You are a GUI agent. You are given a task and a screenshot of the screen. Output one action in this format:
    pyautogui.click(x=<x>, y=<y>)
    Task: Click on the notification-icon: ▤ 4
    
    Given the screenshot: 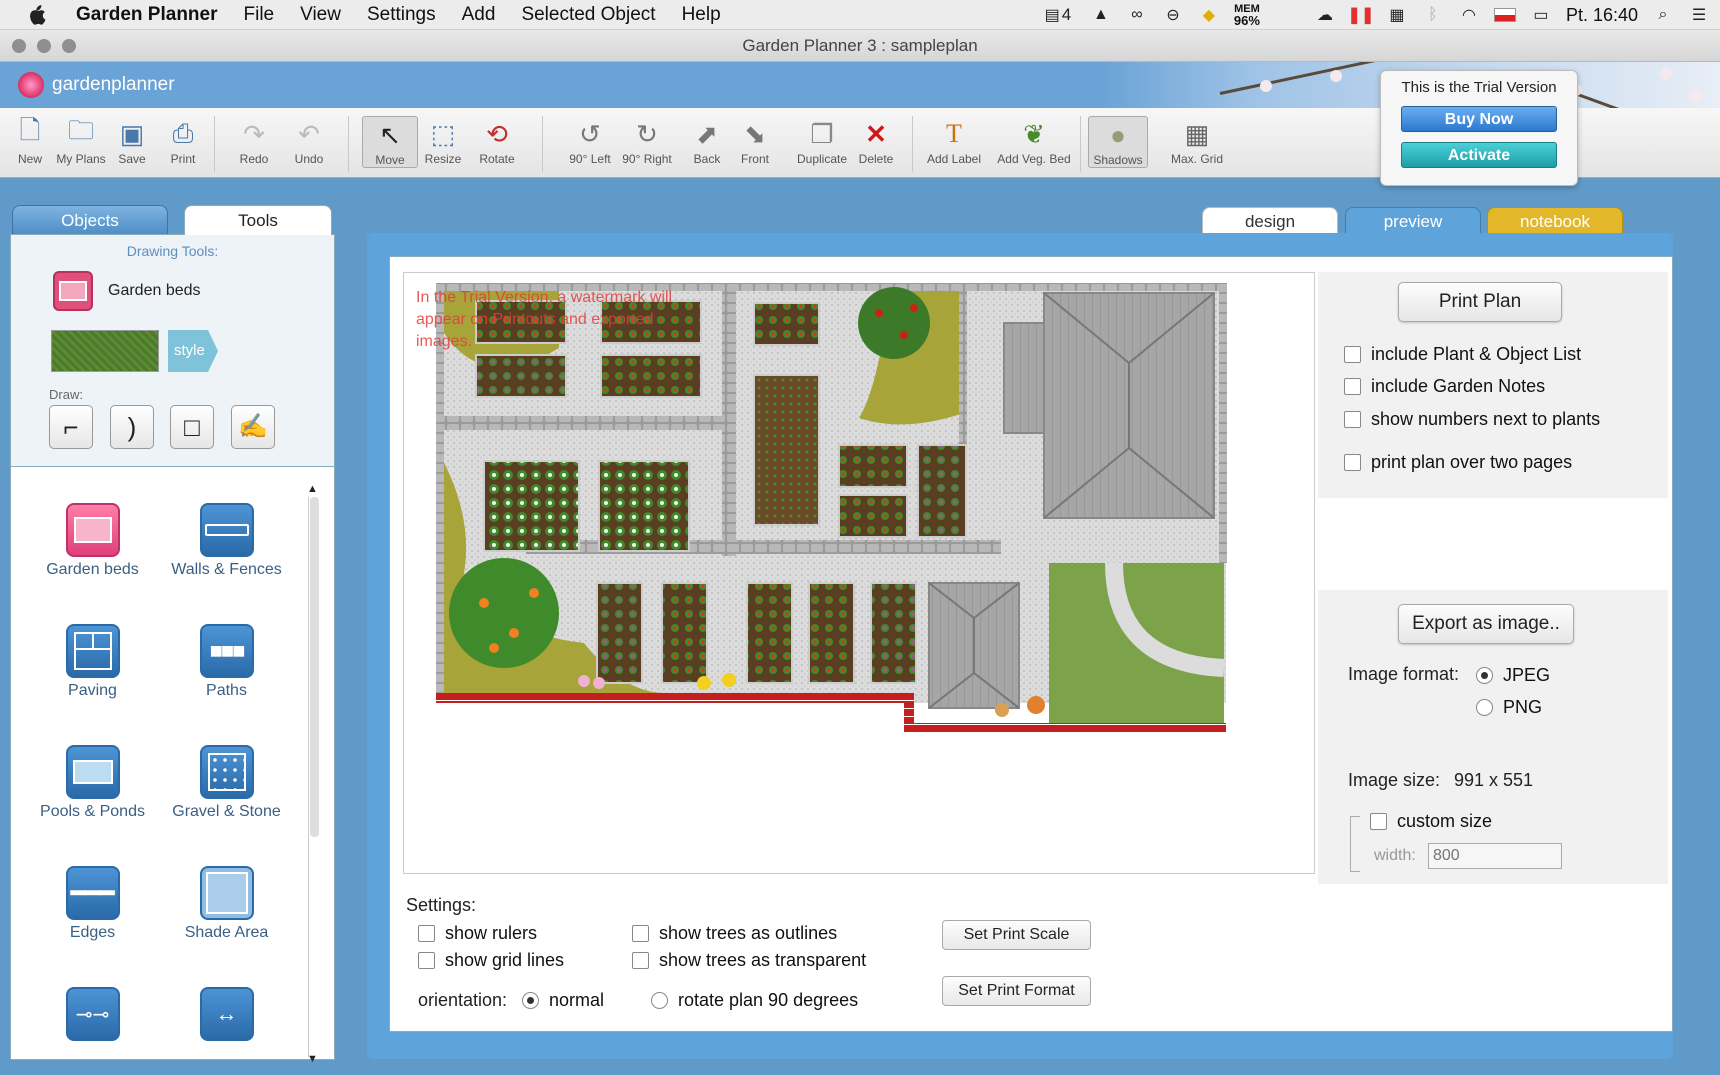 What is the action you would take?
    pyautogui.click(x=1058, y=14)
    